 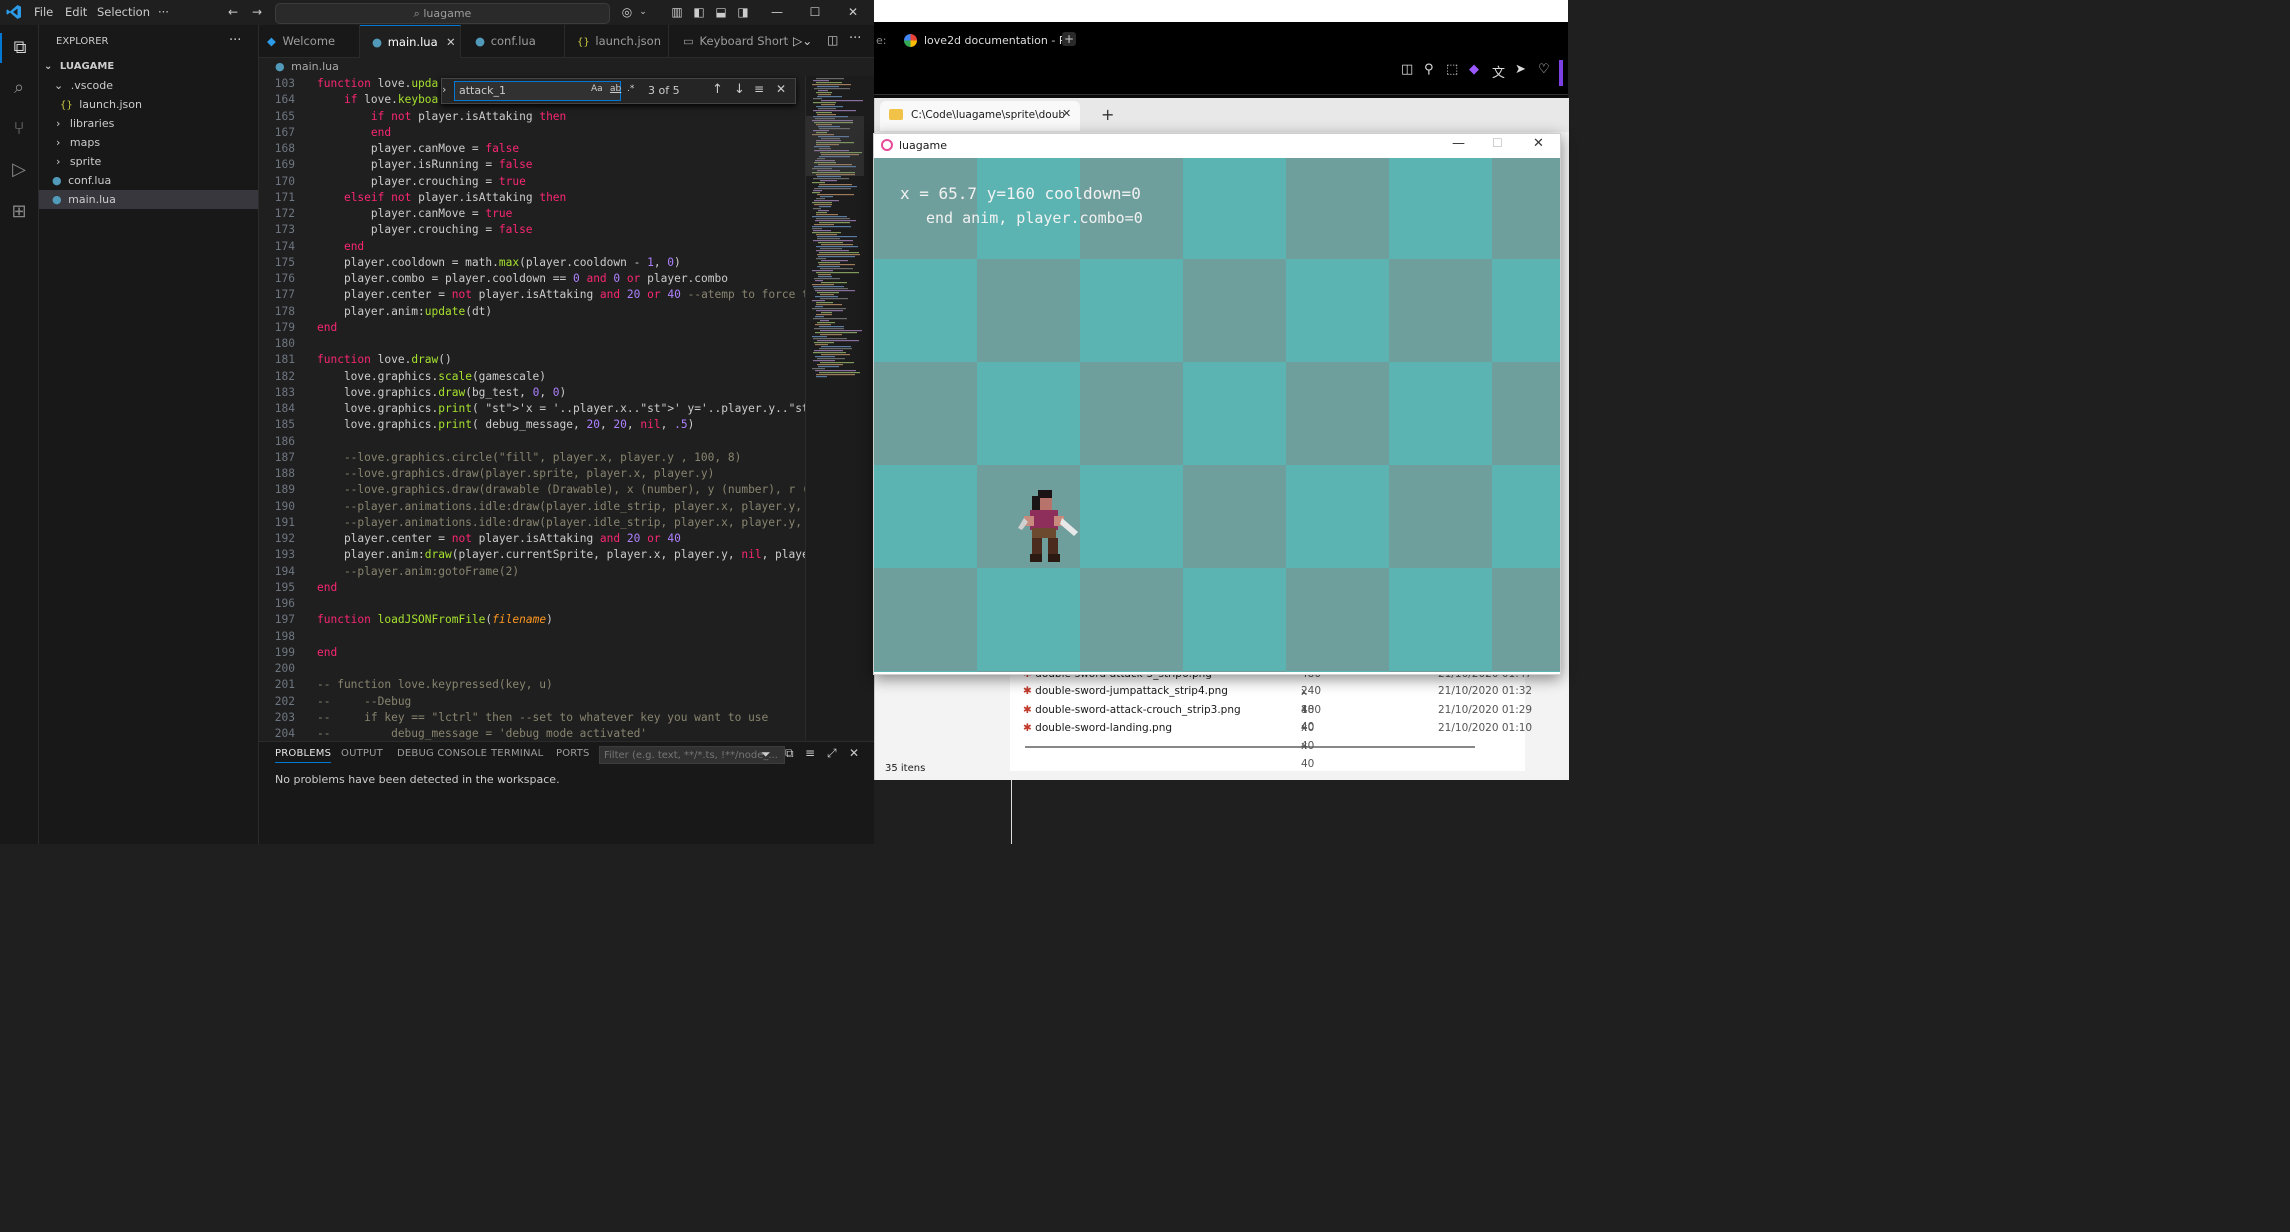 What do you see at coordinates (1520, 69) in the screenshot?
I see `send-icon: ➤` at bounding box center [1520, 69].